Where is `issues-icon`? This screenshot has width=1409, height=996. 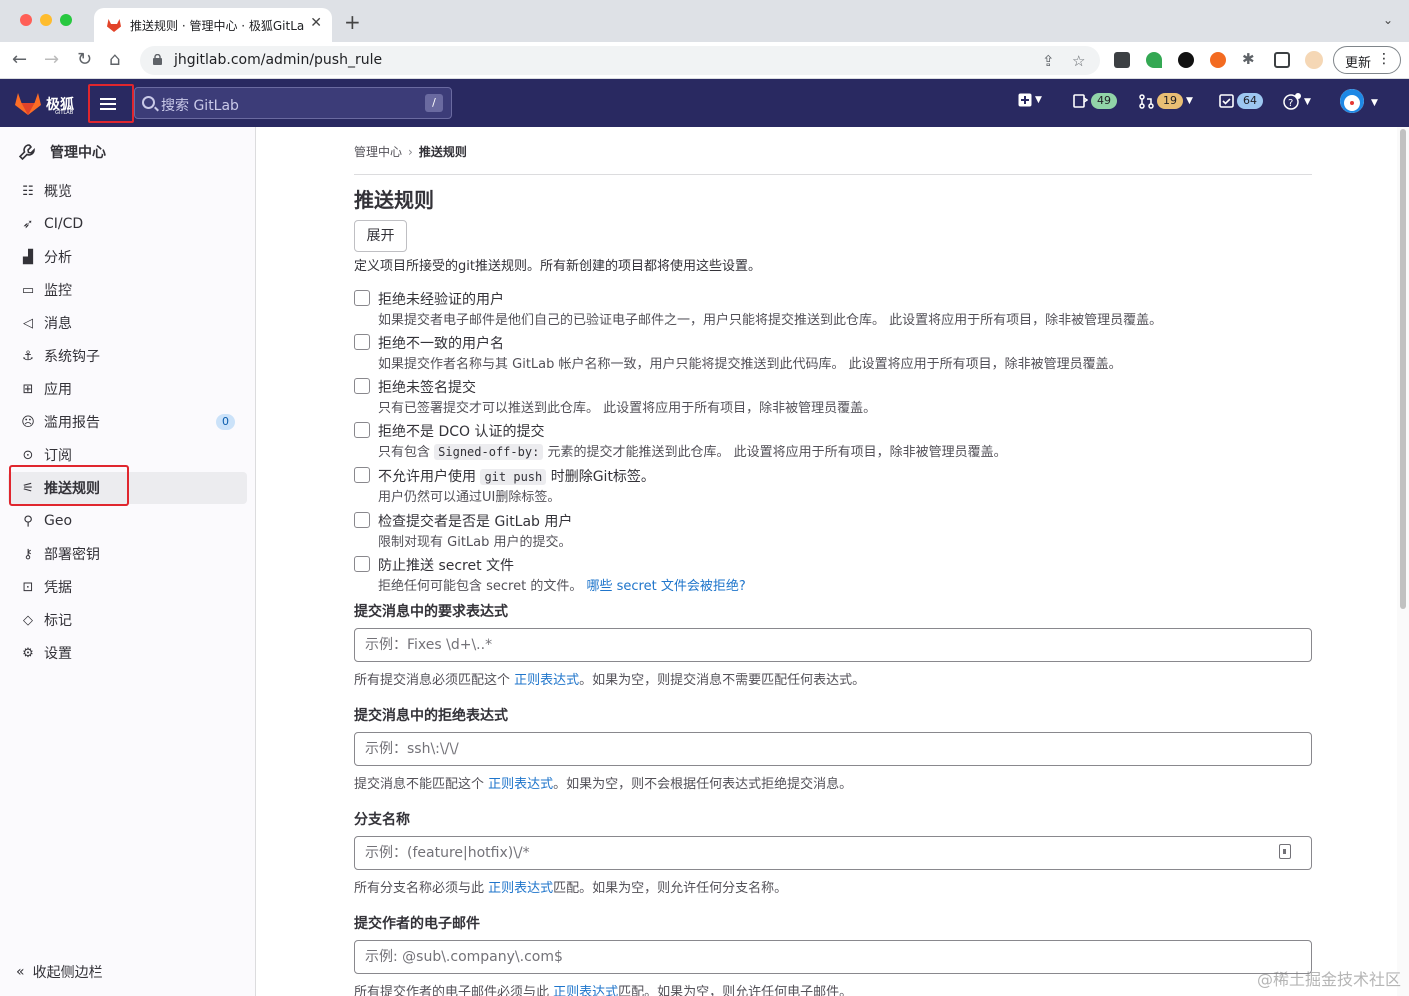
issues-icon is located at coordinates (1080, 101).